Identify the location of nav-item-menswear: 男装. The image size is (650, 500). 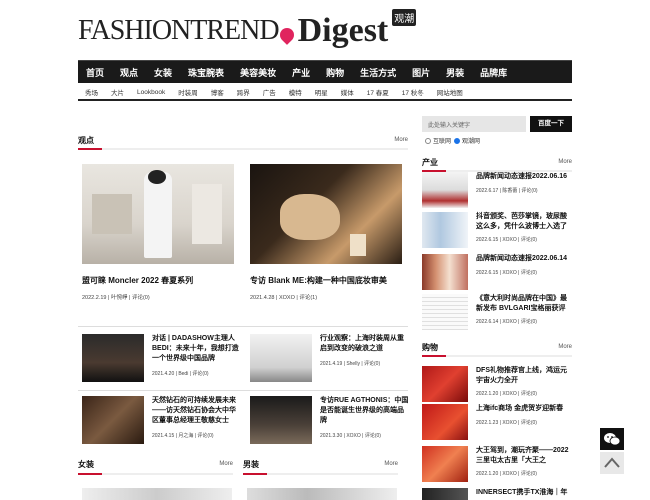
(455, 72).